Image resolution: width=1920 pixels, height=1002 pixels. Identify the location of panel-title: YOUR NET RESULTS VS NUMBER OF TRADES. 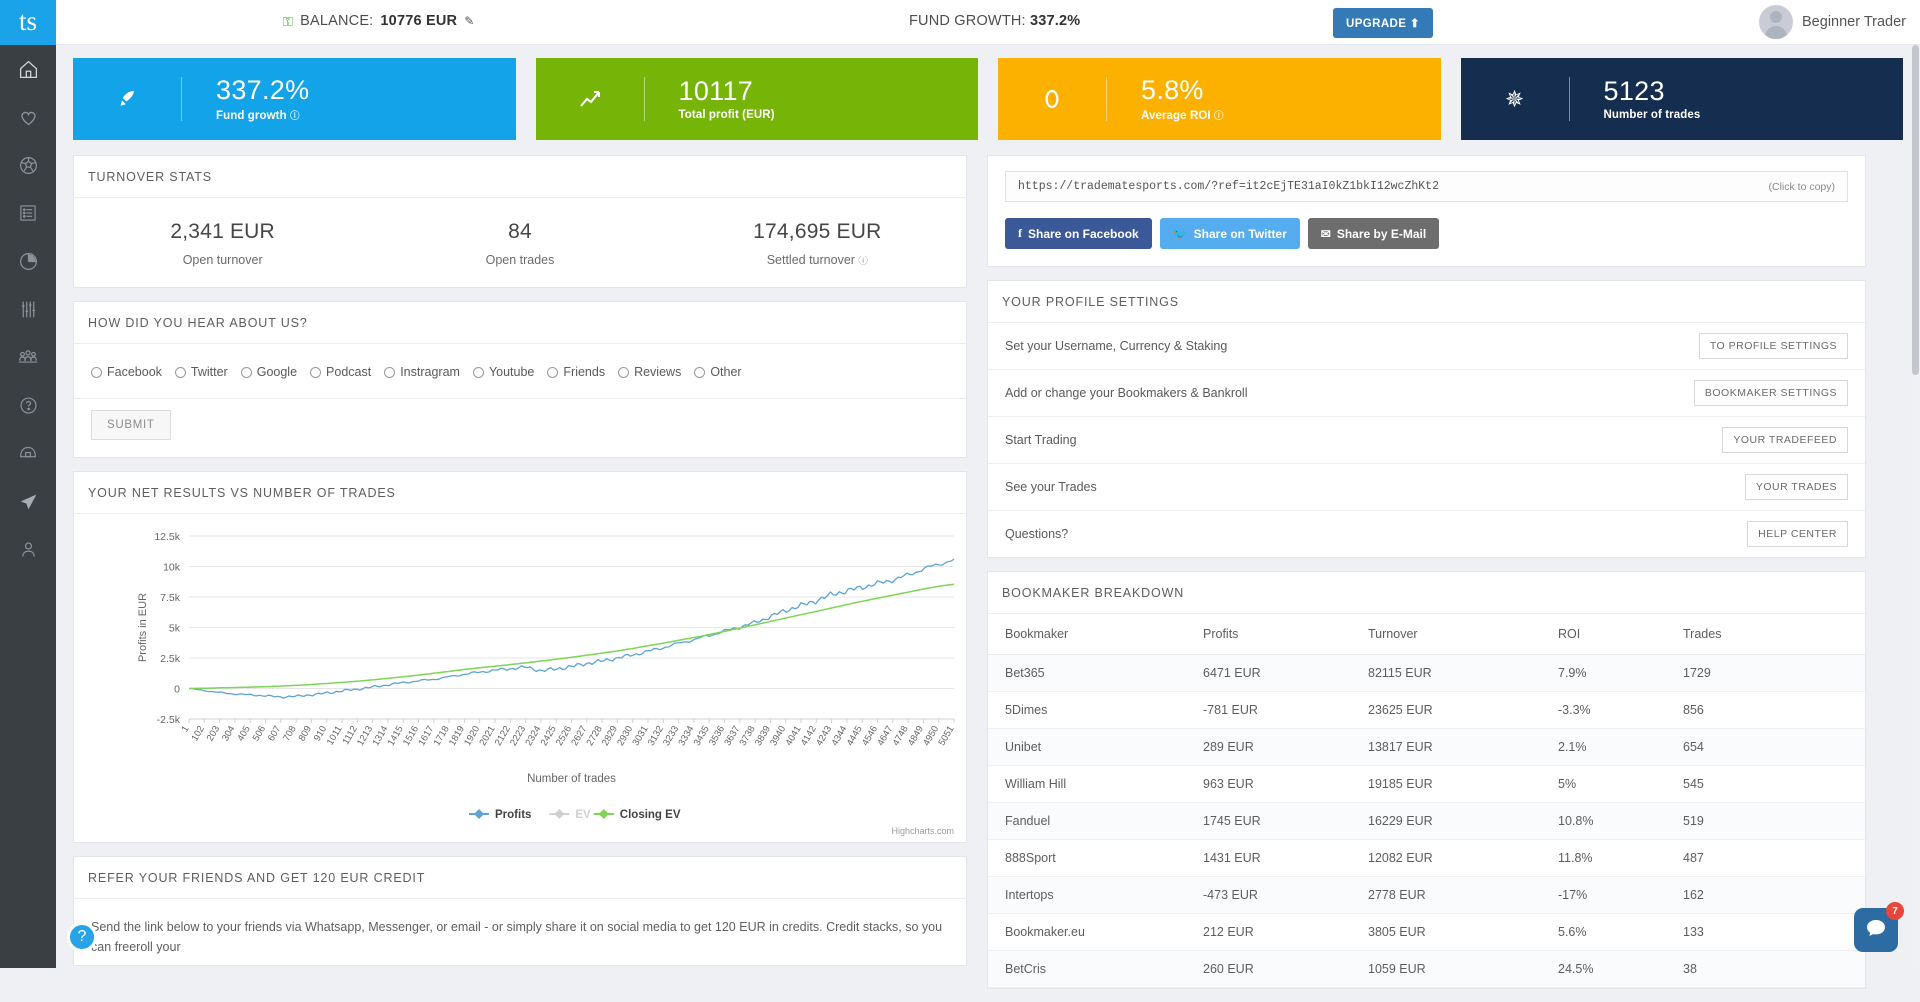
(520, 493).